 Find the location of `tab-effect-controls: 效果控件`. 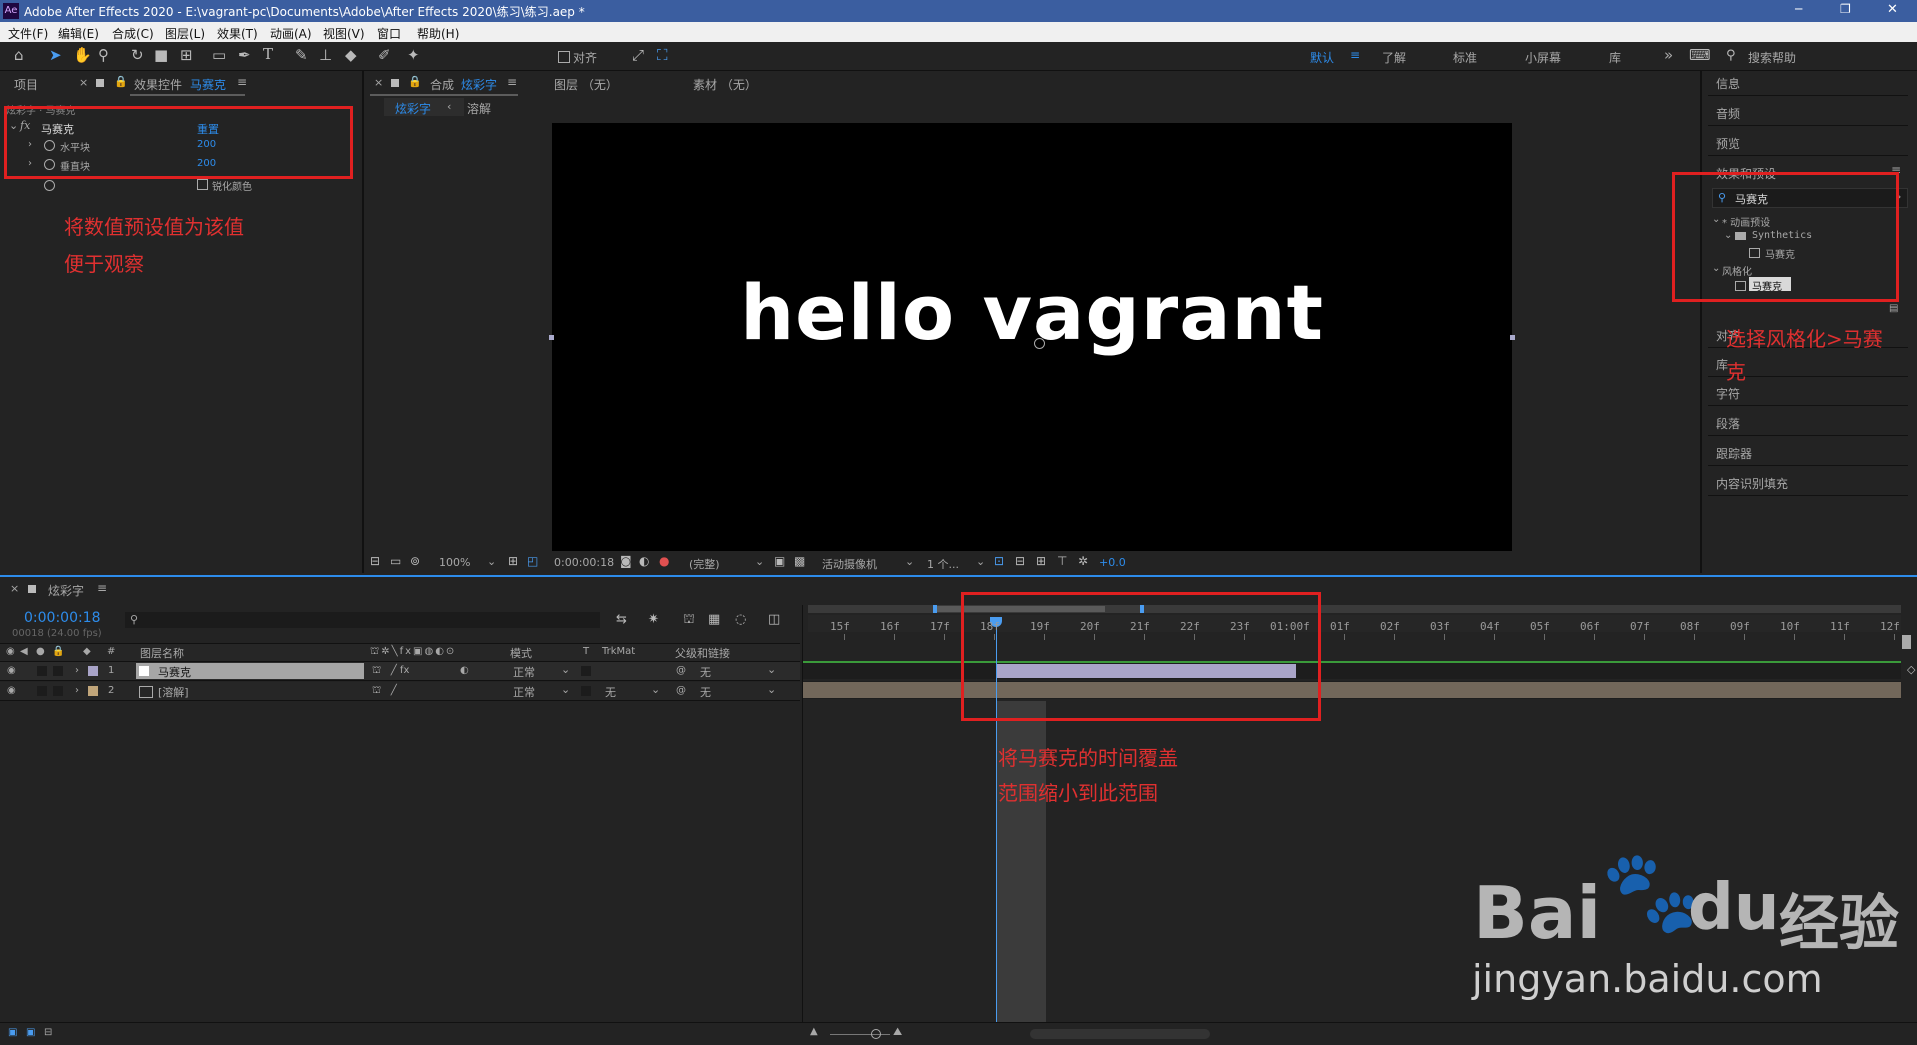

tab-effect-controls: 效果控件 is located at coordinates (158, 84).